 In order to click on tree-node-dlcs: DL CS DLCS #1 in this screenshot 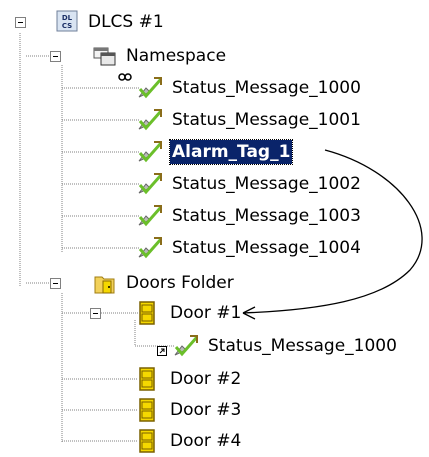, I will do `click(150, 22)`.